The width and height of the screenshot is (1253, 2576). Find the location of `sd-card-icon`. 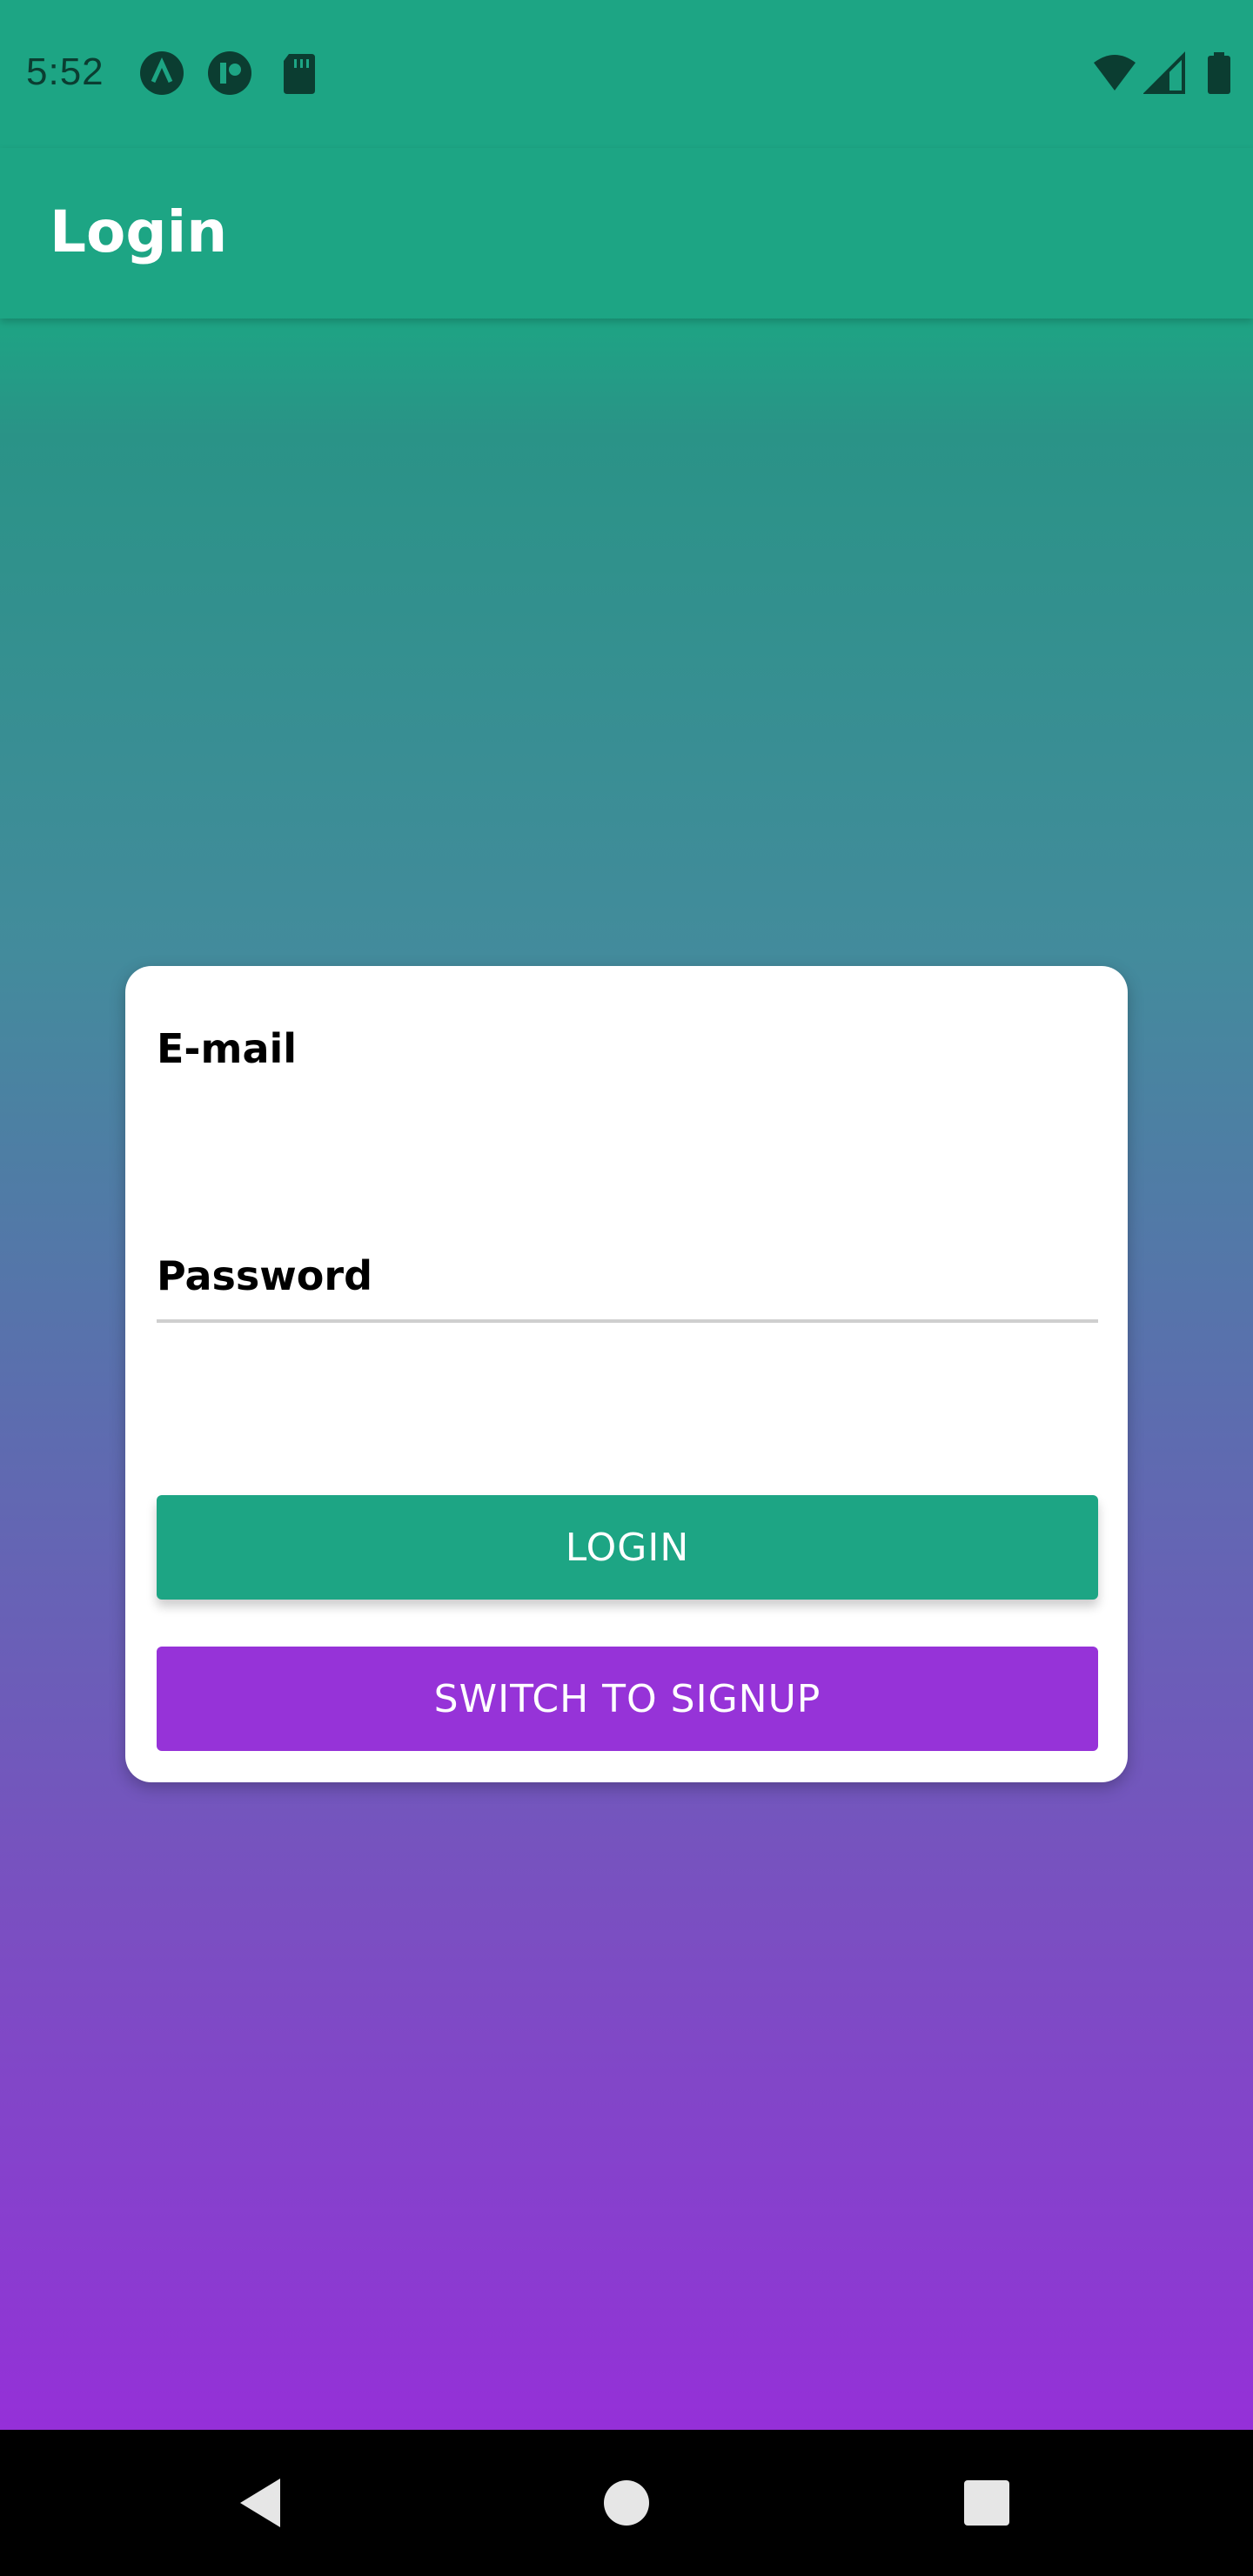

sd-card-icon is located at coordinates (299, 74).